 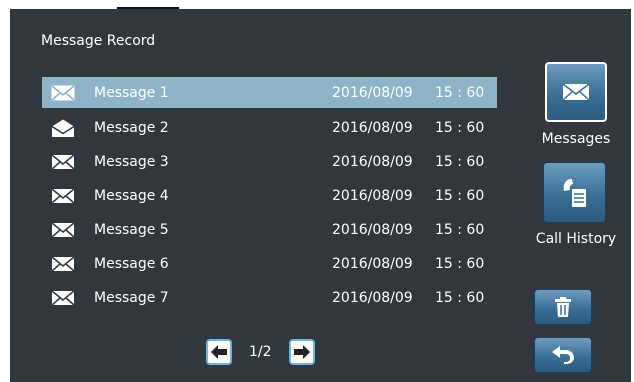 I want to click on top-tab-indicator, so click(x=148, y=4).